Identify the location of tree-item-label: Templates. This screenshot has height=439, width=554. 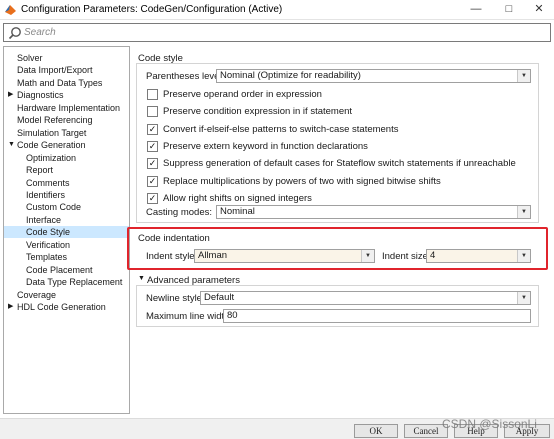
(47, 257).